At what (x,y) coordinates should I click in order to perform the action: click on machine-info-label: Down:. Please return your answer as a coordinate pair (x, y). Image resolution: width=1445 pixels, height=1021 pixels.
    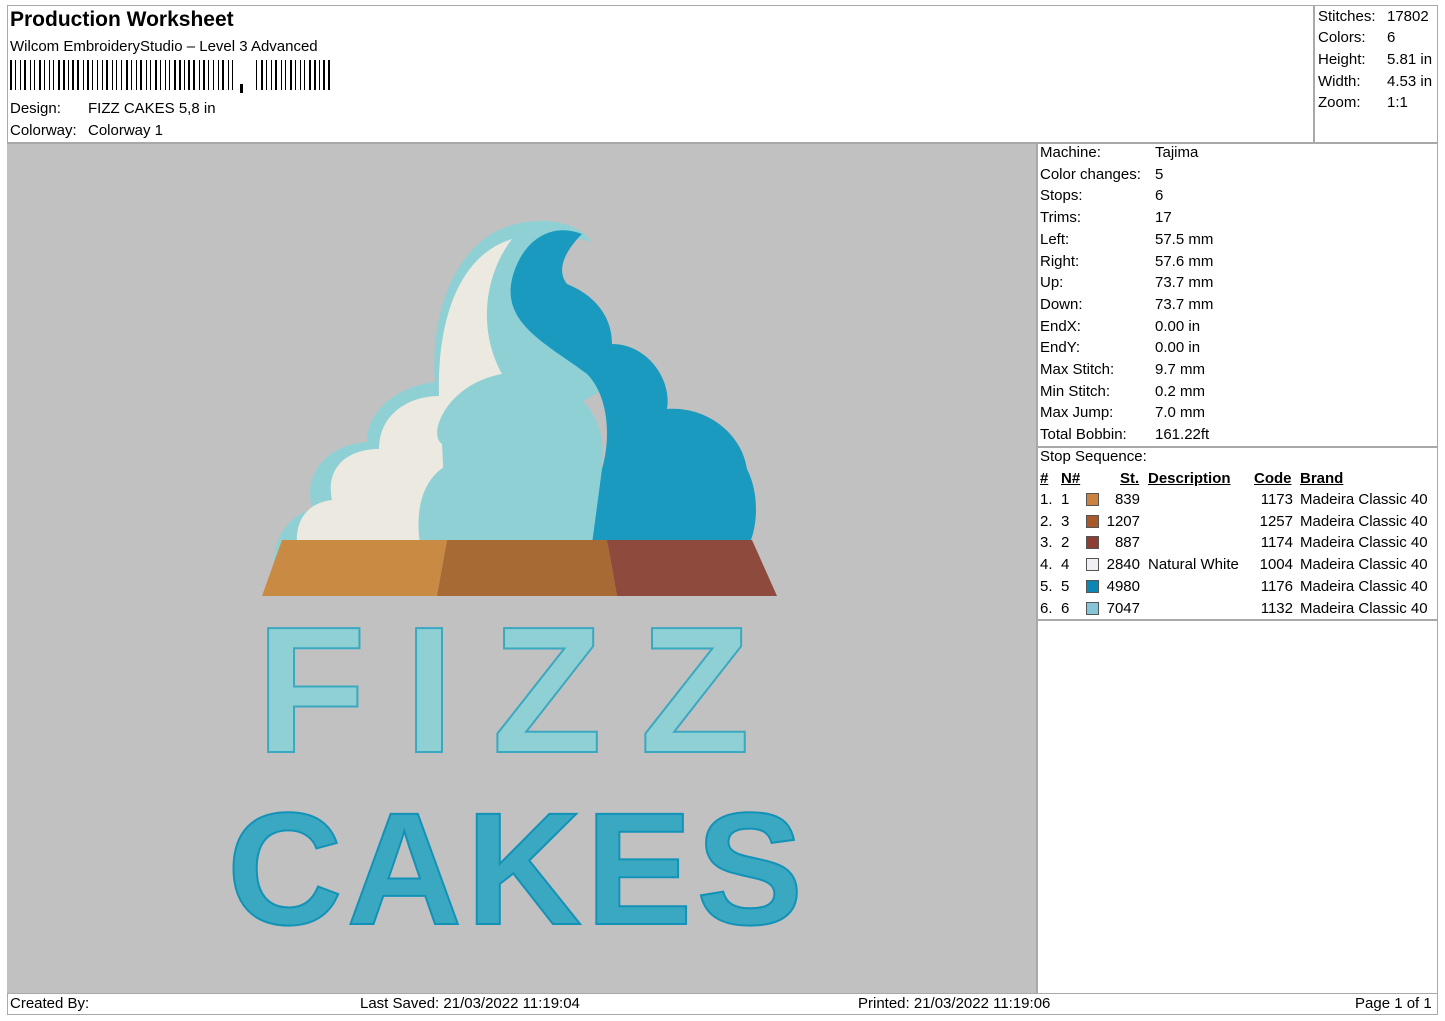
    Looking at the image, I should click on (1061, 304).